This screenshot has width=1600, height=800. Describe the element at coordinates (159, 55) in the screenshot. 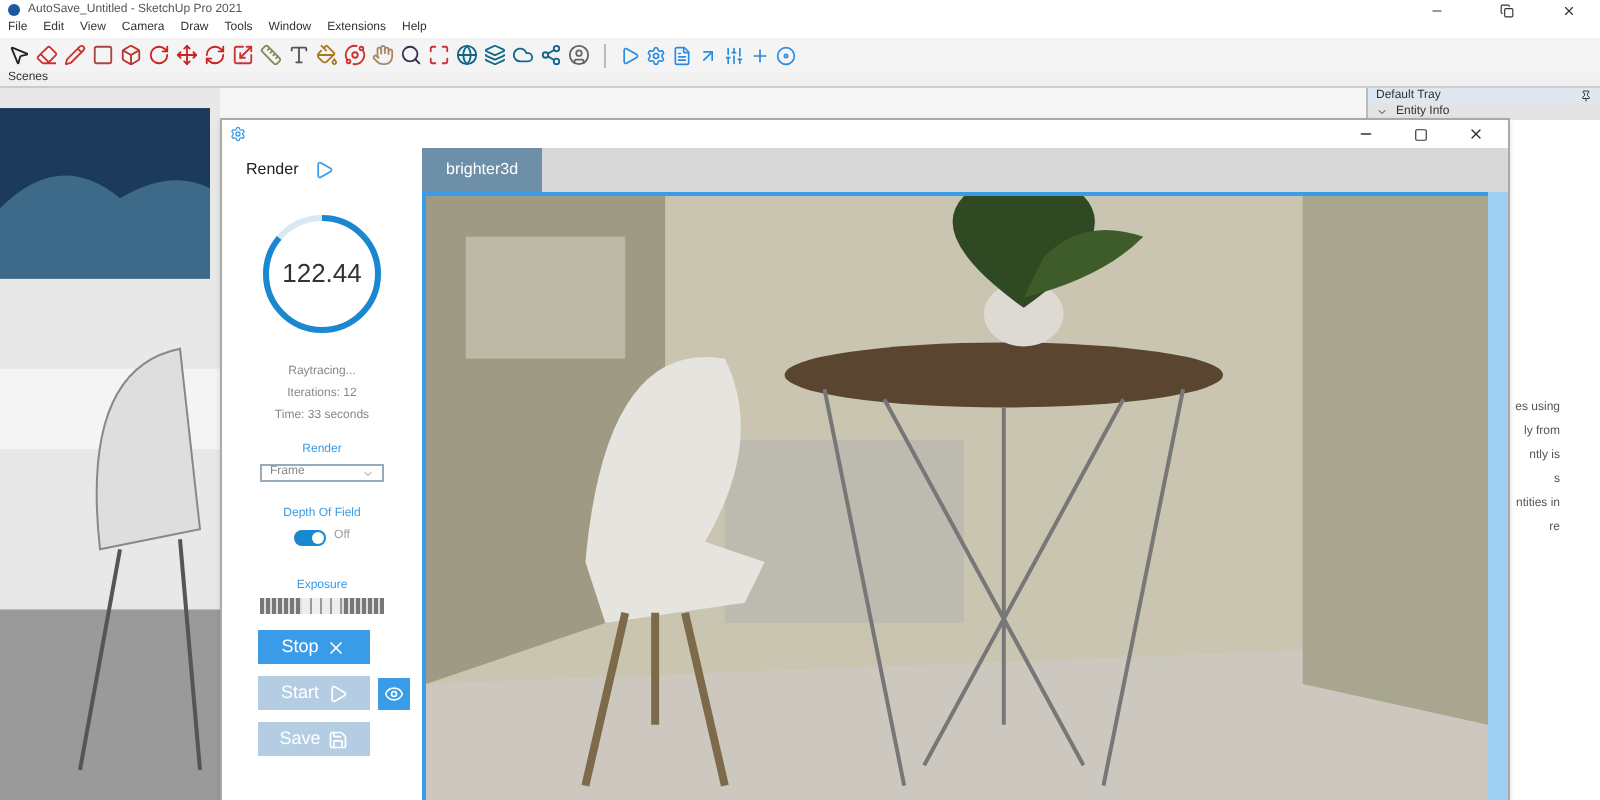

I see `rotate-icon` at that location.